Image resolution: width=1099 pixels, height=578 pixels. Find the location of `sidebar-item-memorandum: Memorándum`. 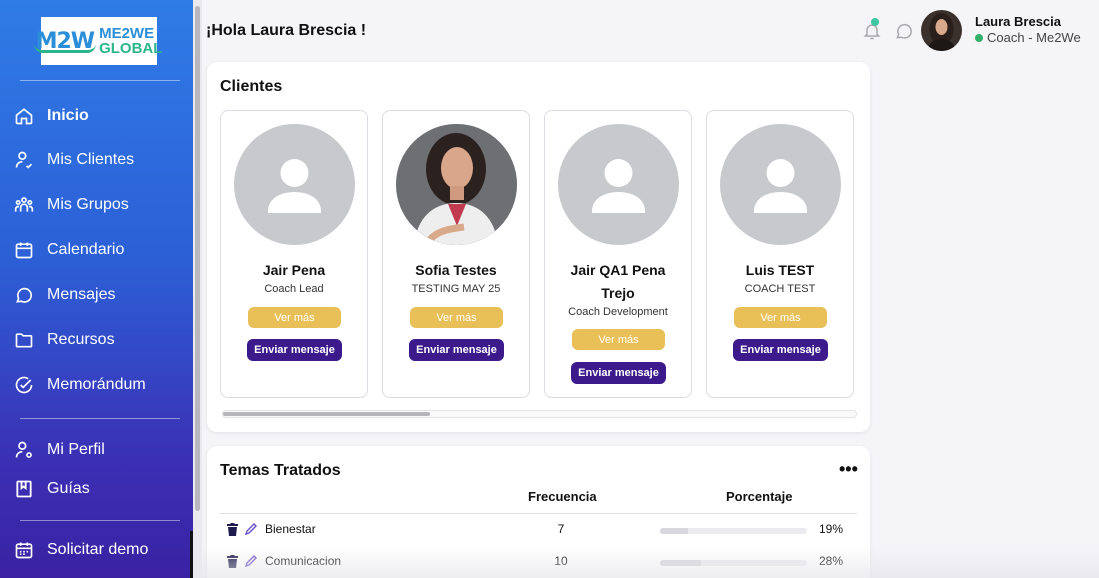

sidebar-item-memorandum: Memorándum is located at coordinates (80, 385).